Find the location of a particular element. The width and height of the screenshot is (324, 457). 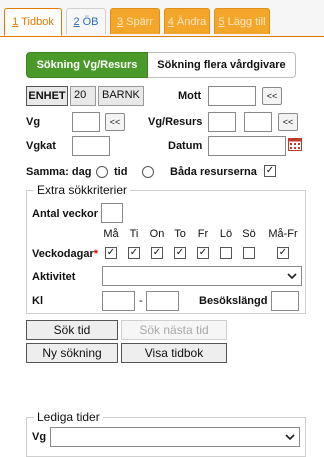

vg-input is located at coordinates (86, 122).